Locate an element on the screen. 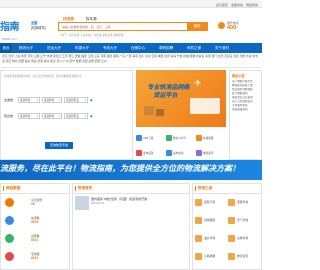  wechat-icon is located at coordinates (169, 138).